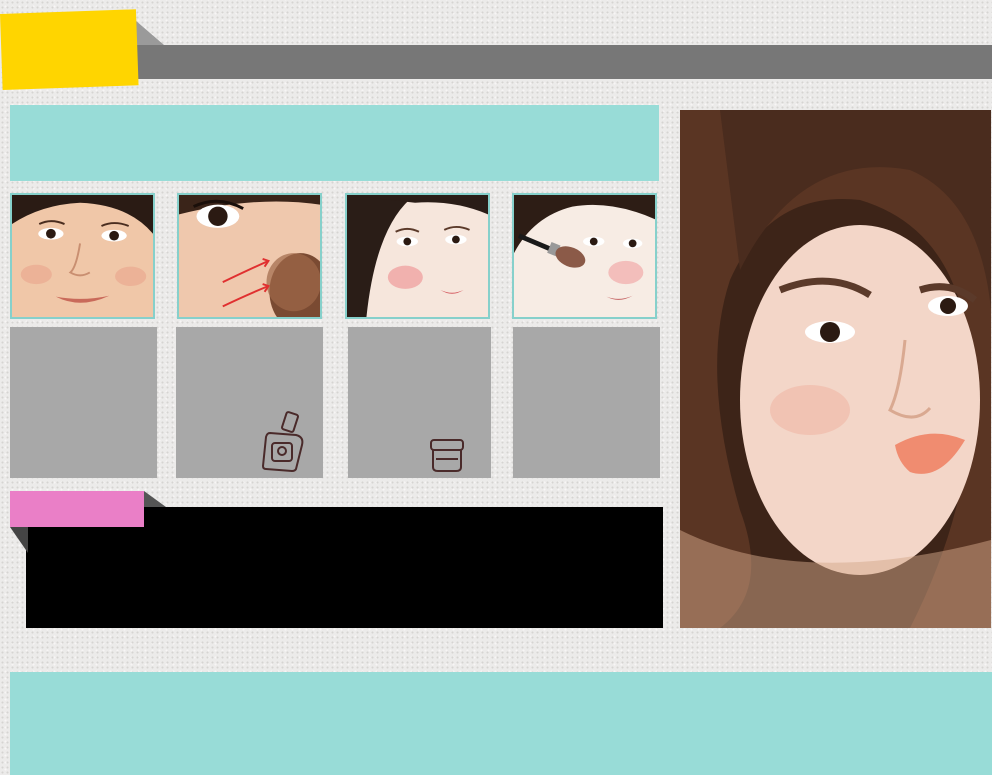 This screenshot has height=775, width=992. I want to click on step-2-text-box, so click(249, 402).